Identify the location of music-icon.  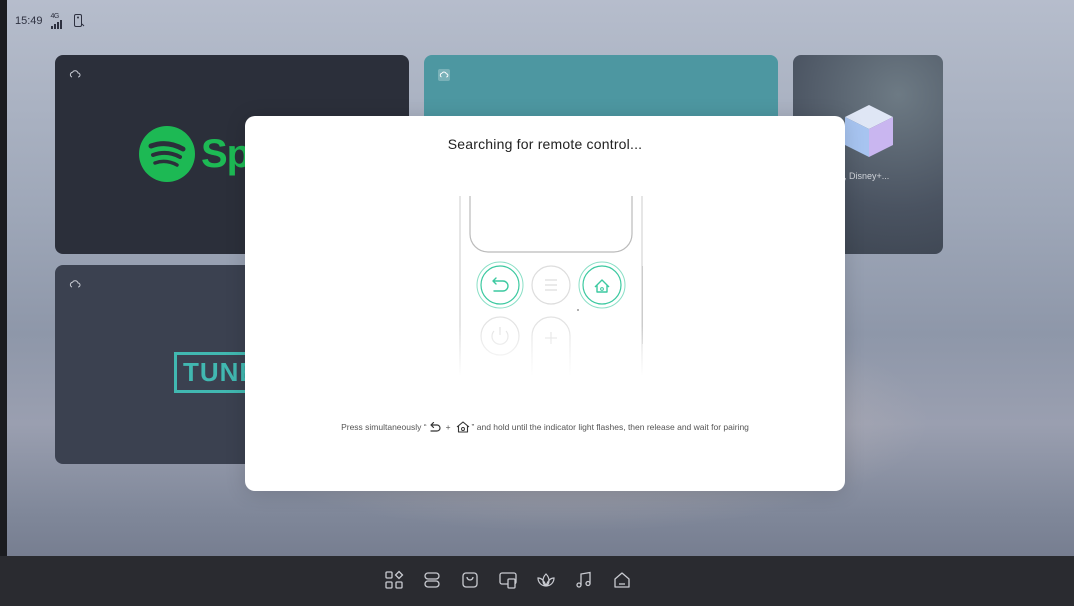
(584, 580).